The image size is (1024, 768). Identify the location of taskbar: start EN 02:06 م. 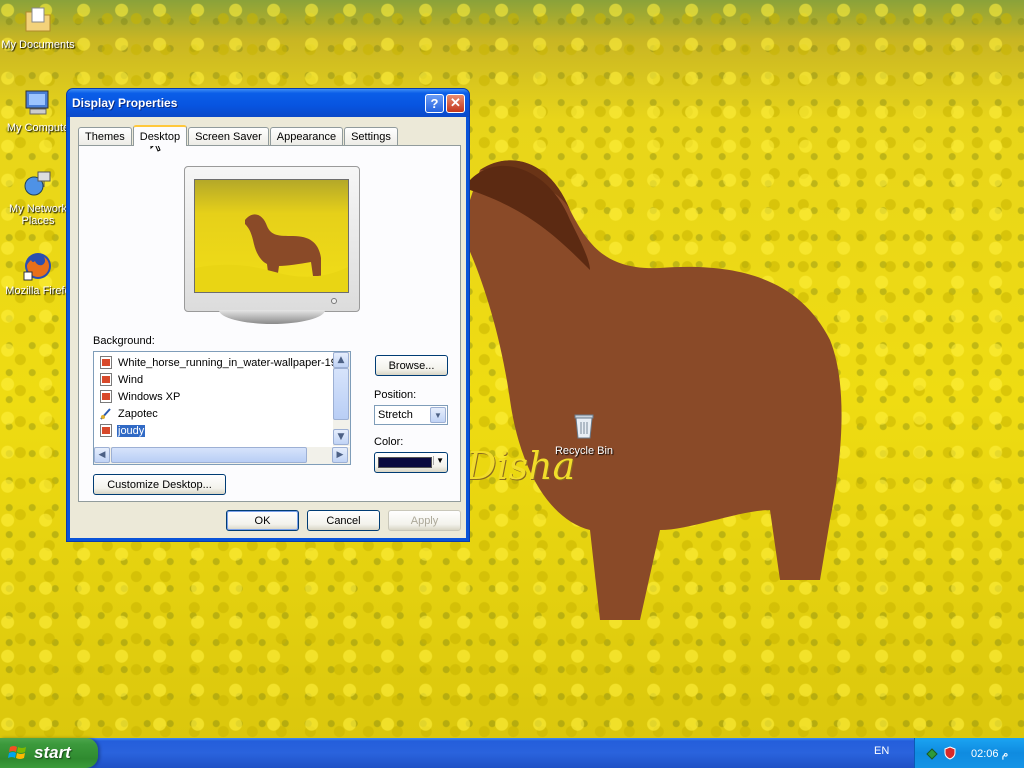
(512, 753).